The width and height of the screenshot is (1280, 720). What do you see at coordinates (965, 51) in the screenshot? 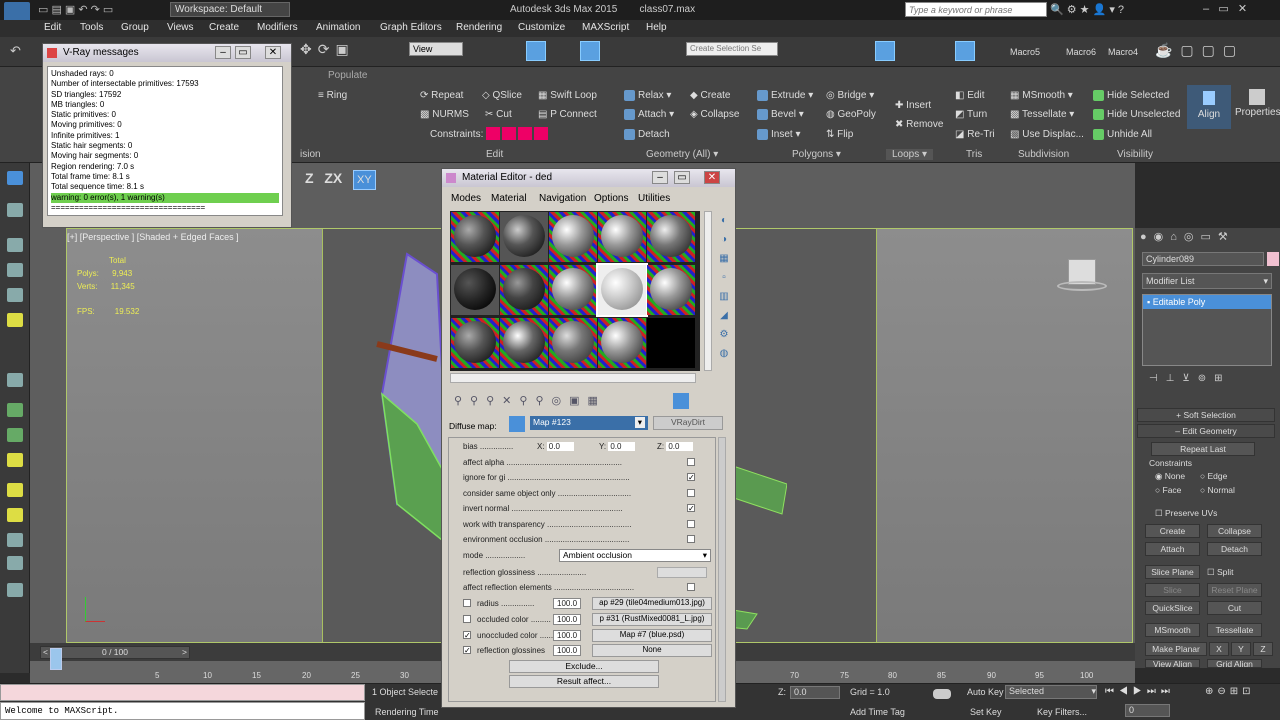
I see `render-setup-icon` at bounding box center [965, 51].